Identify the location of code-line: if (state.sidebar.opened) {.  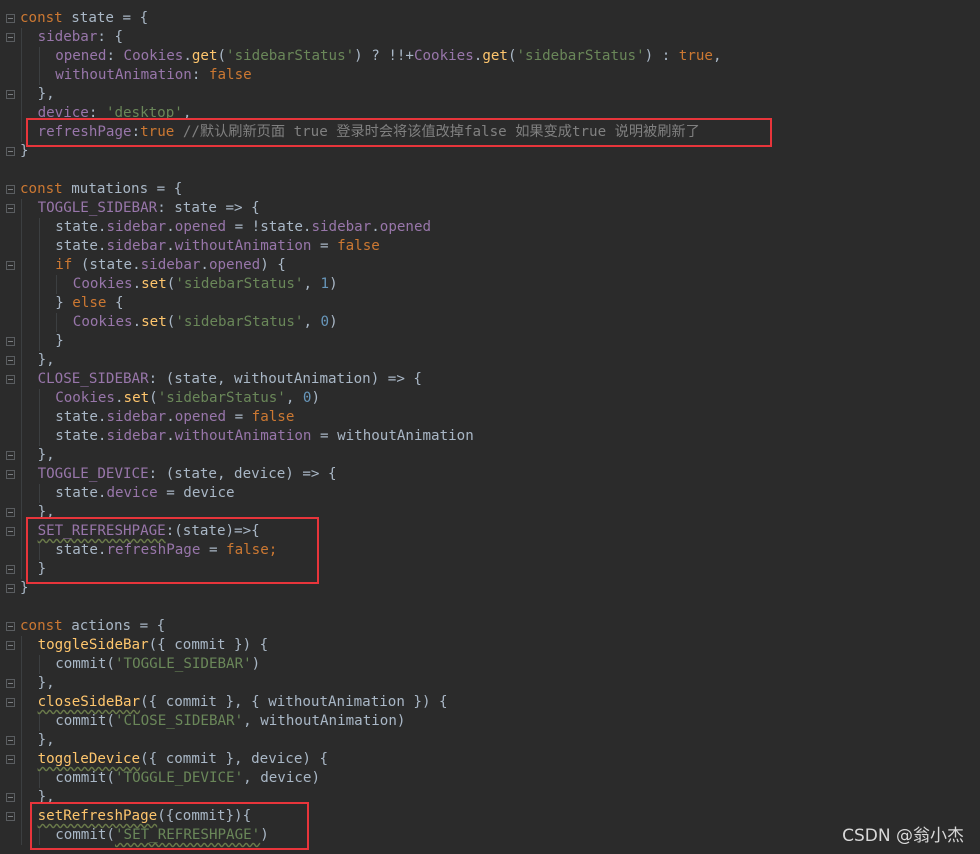
(170, 265).